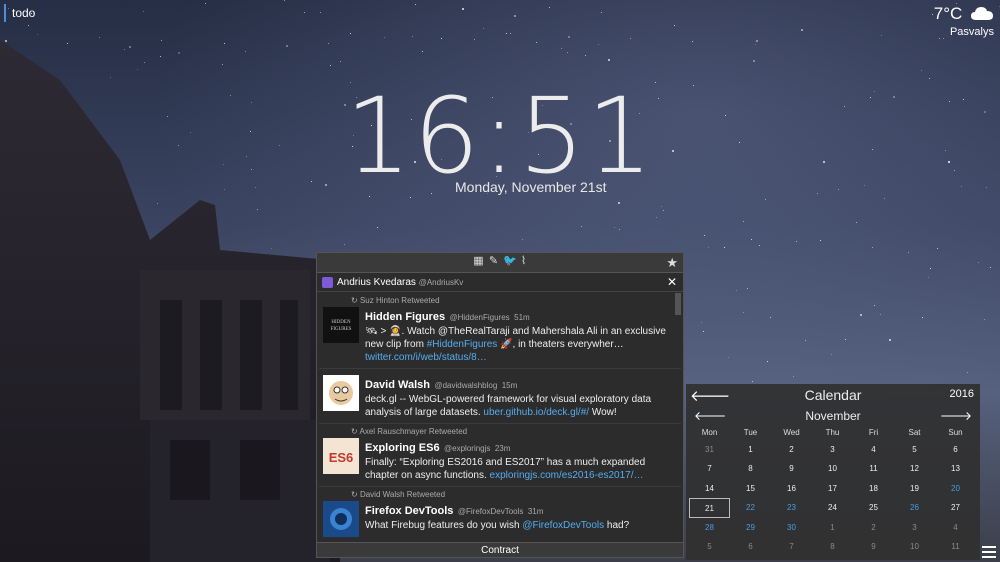  What do you see at coordinates (672, 263) in the screenshot?
I see `star-icon: ★` at bounding box center [672, 263].